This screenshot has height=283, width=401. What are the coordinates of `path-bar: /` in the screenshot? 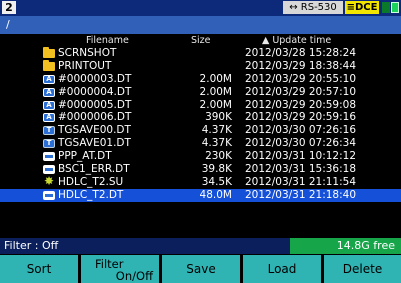 It's located at (200, 25).